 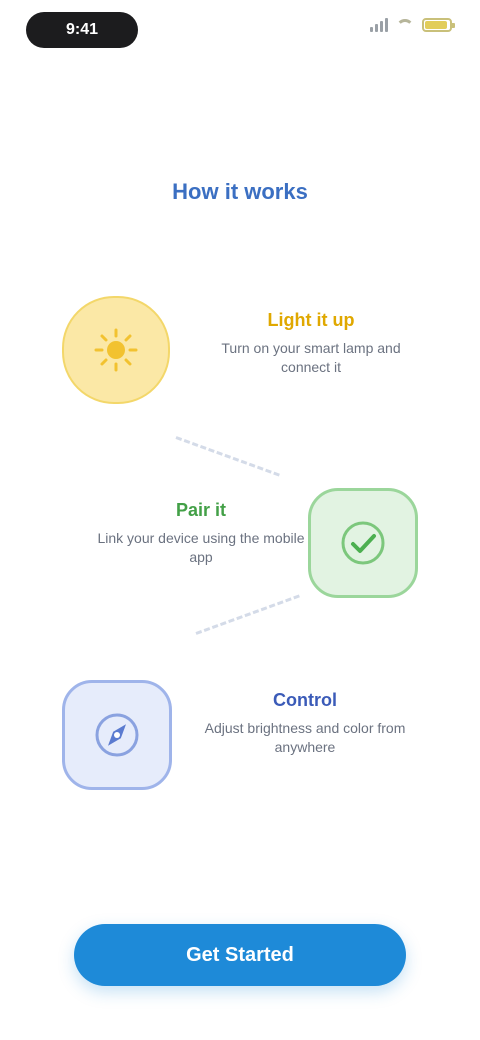 I want to click on step-2-title: Pair it, so click(x=201, y=510).